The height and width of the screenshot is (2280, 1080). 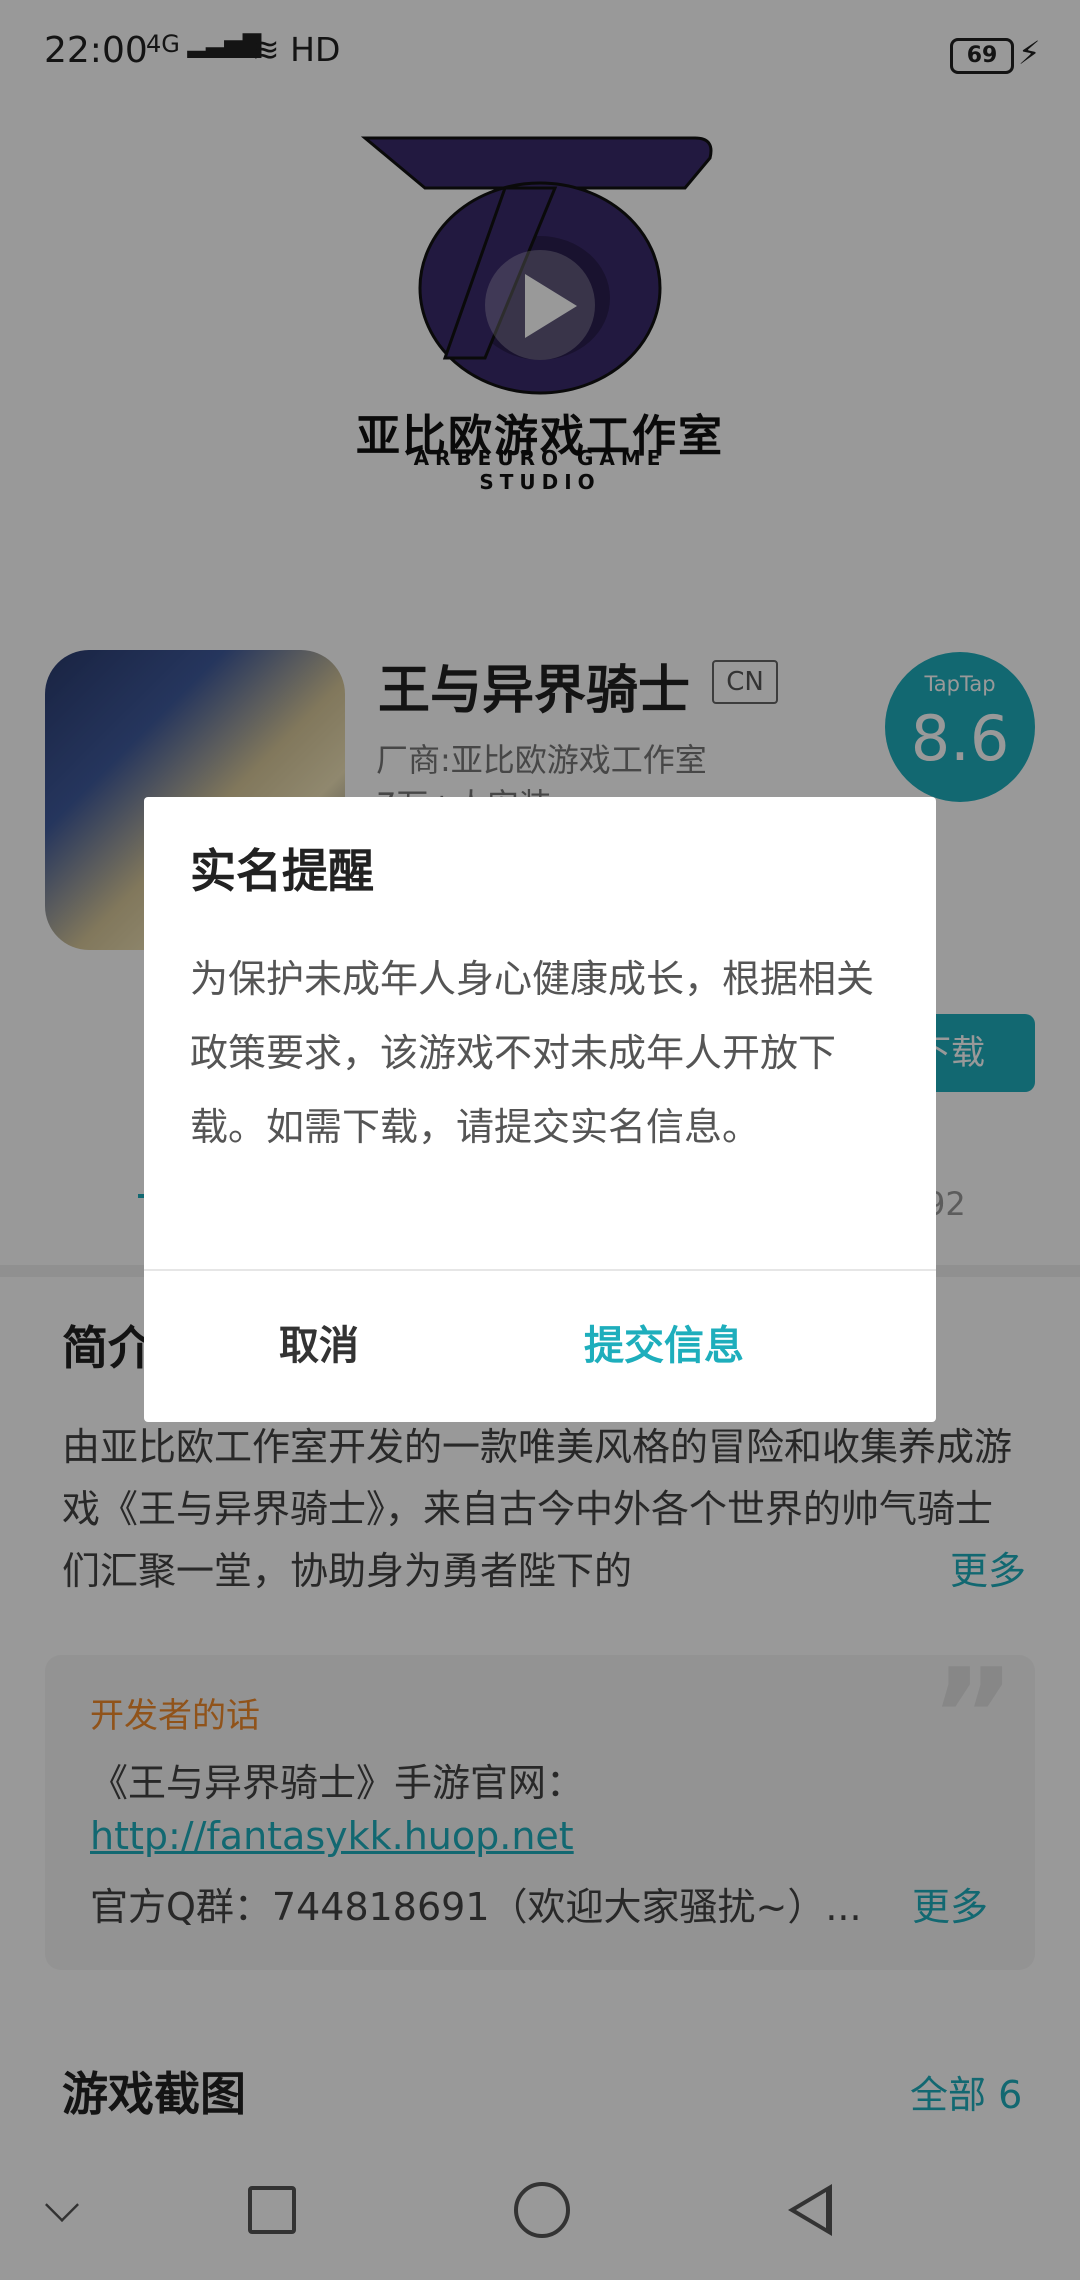 What do you see at coordinates (282, 871) in the screenshot?
I see `dialog-title: 实名提醒` at bounding box center [282, 871].